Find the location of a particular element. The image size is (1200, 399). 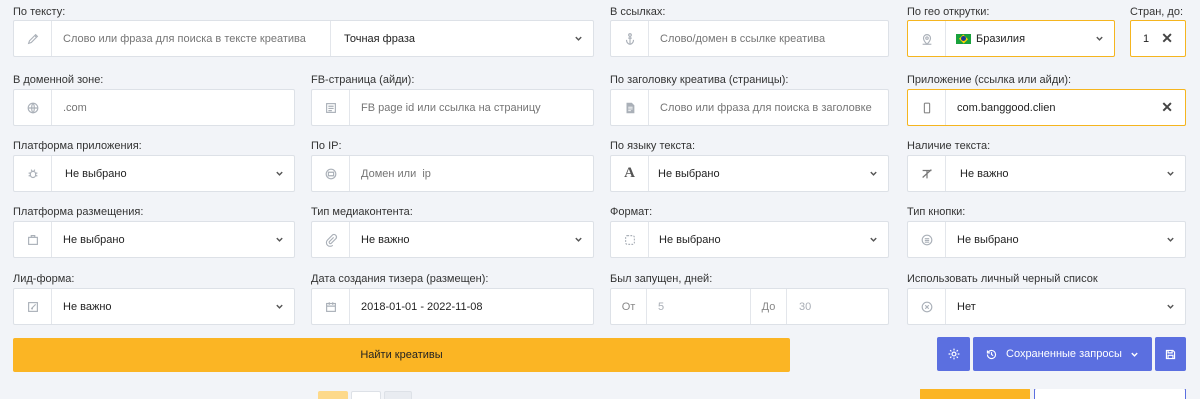

anchor-icon is located at coordinates (630, 38).